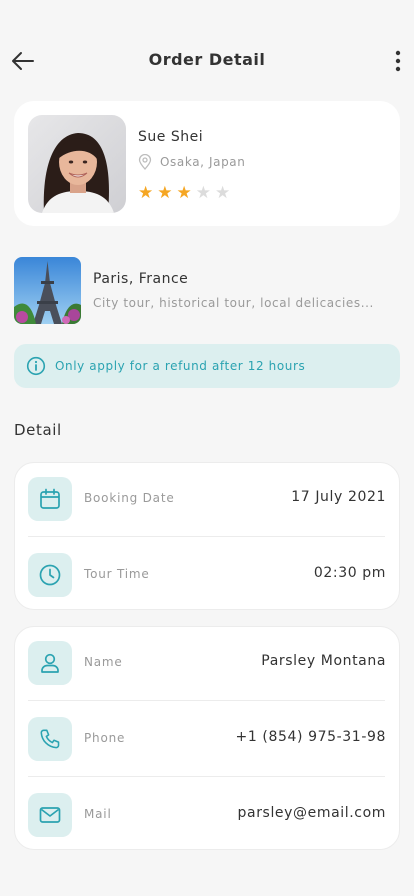 This screenshot has width=414, height=896. I want to click on guide-name: Sue Shei, so click(171, 137).